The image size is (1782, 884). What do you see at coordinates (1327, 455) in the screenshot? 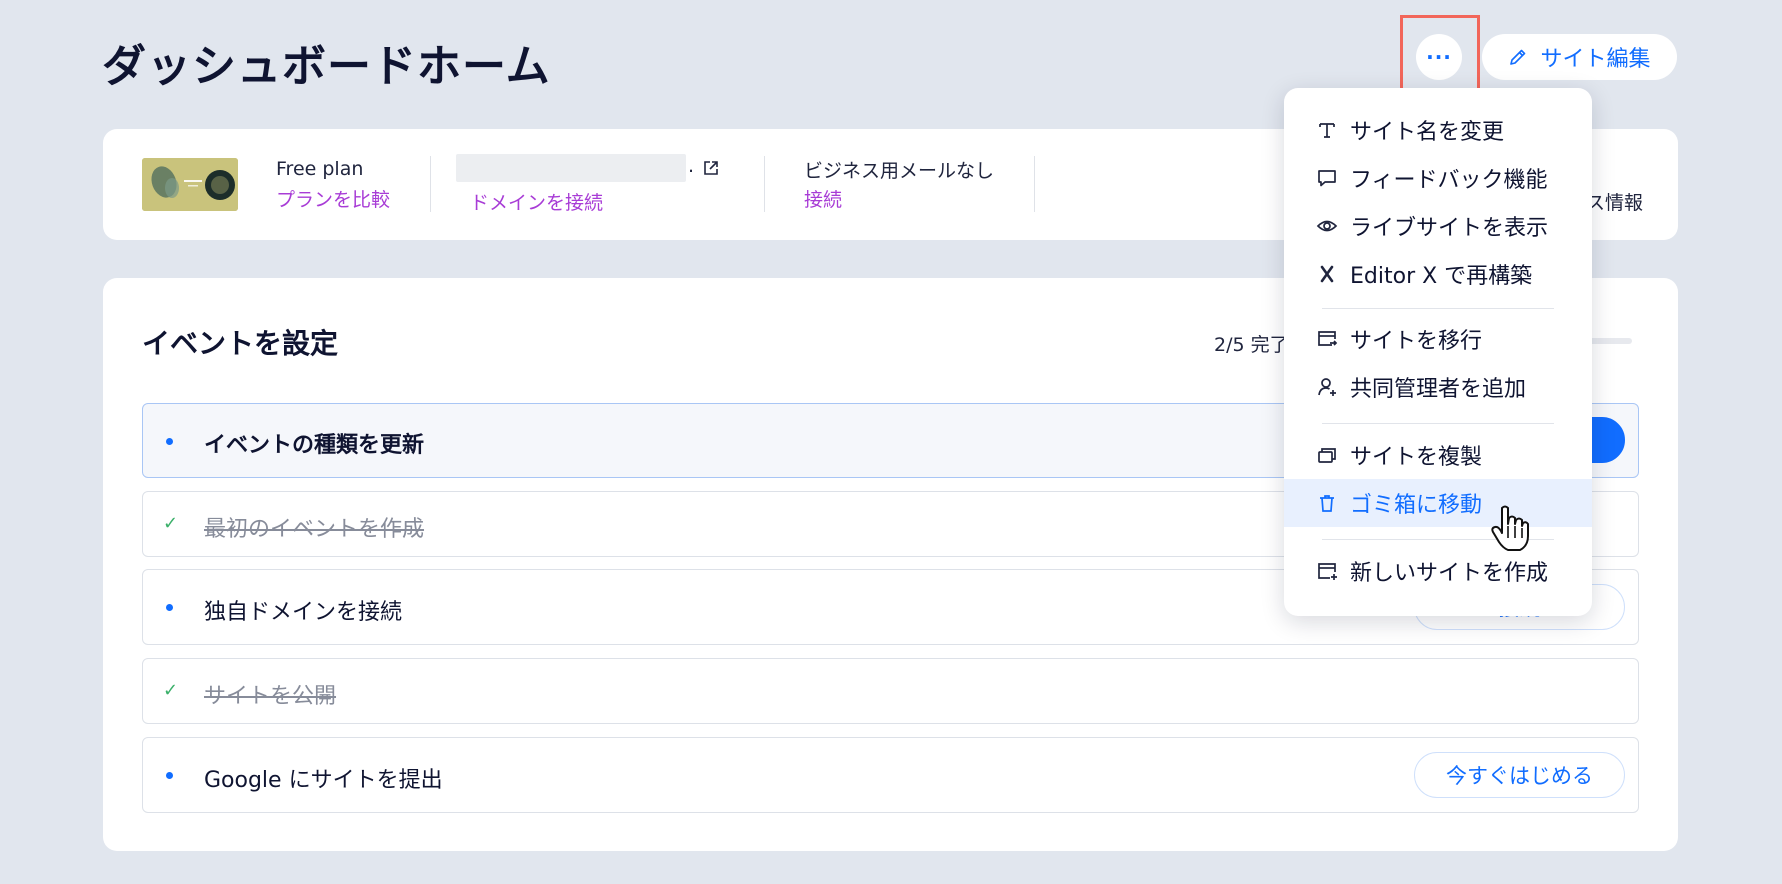
I see `duplicate-icon` at bounding box center [1327, 455].